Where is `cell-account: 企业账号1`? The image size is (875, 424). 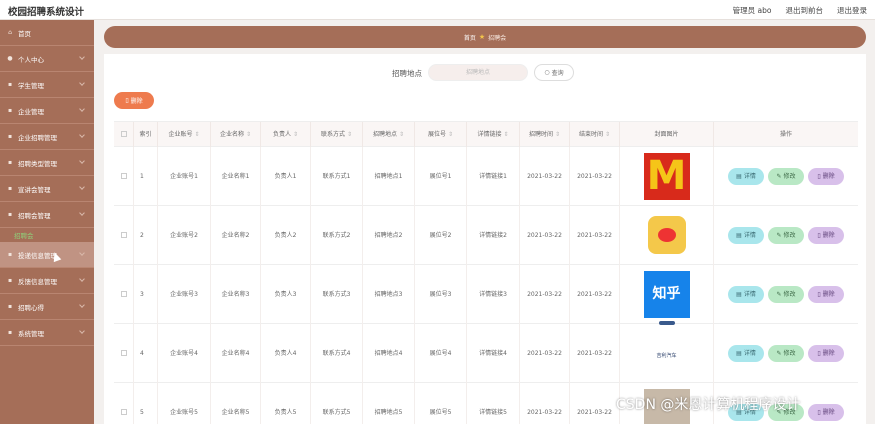 cell-account: 企业账号1 is located at coordinates (184, 176).